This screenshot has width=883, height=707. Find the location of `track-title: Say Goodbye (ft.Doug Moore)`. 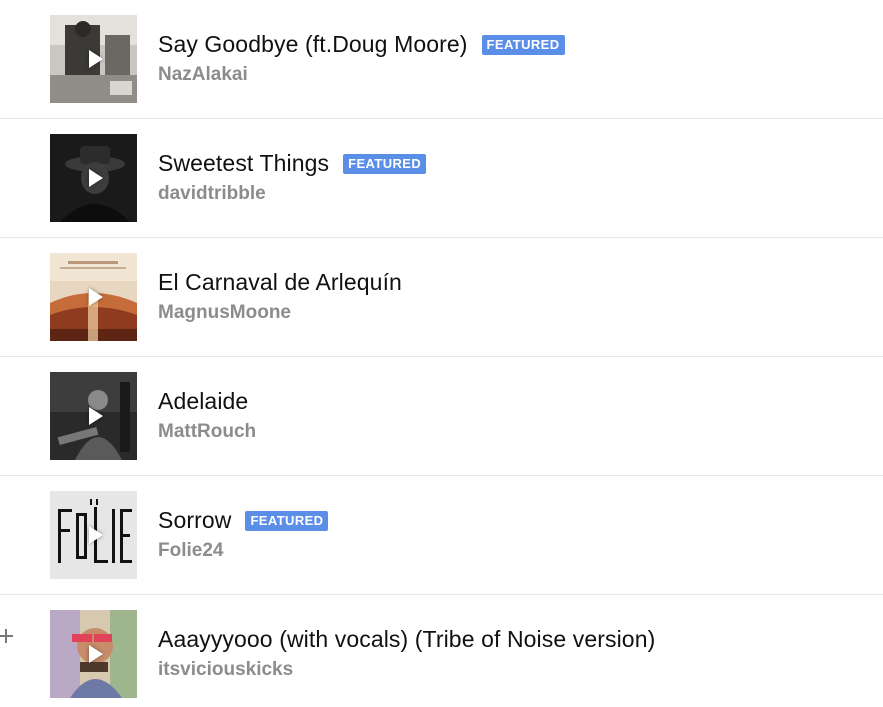

track-title: Say Goodbye (ft.Doug Moore) is located at coordinates (313, 44).